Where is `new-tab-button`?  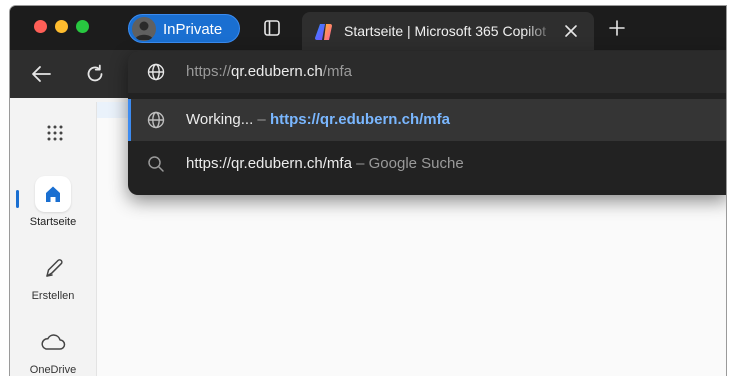
new-tab-button is located at coordinates (617, 28).